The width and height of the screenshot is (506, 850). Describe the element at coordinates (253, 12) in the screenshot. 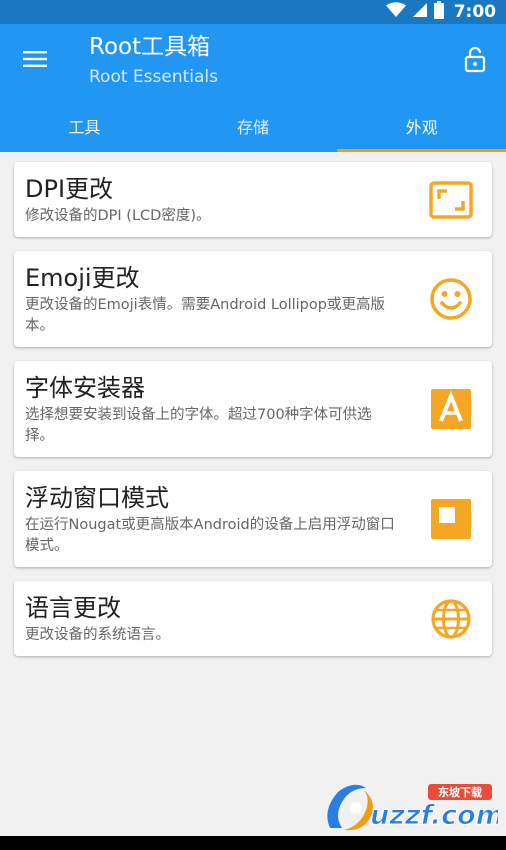

I see `status-bar: 7:00` at that location.